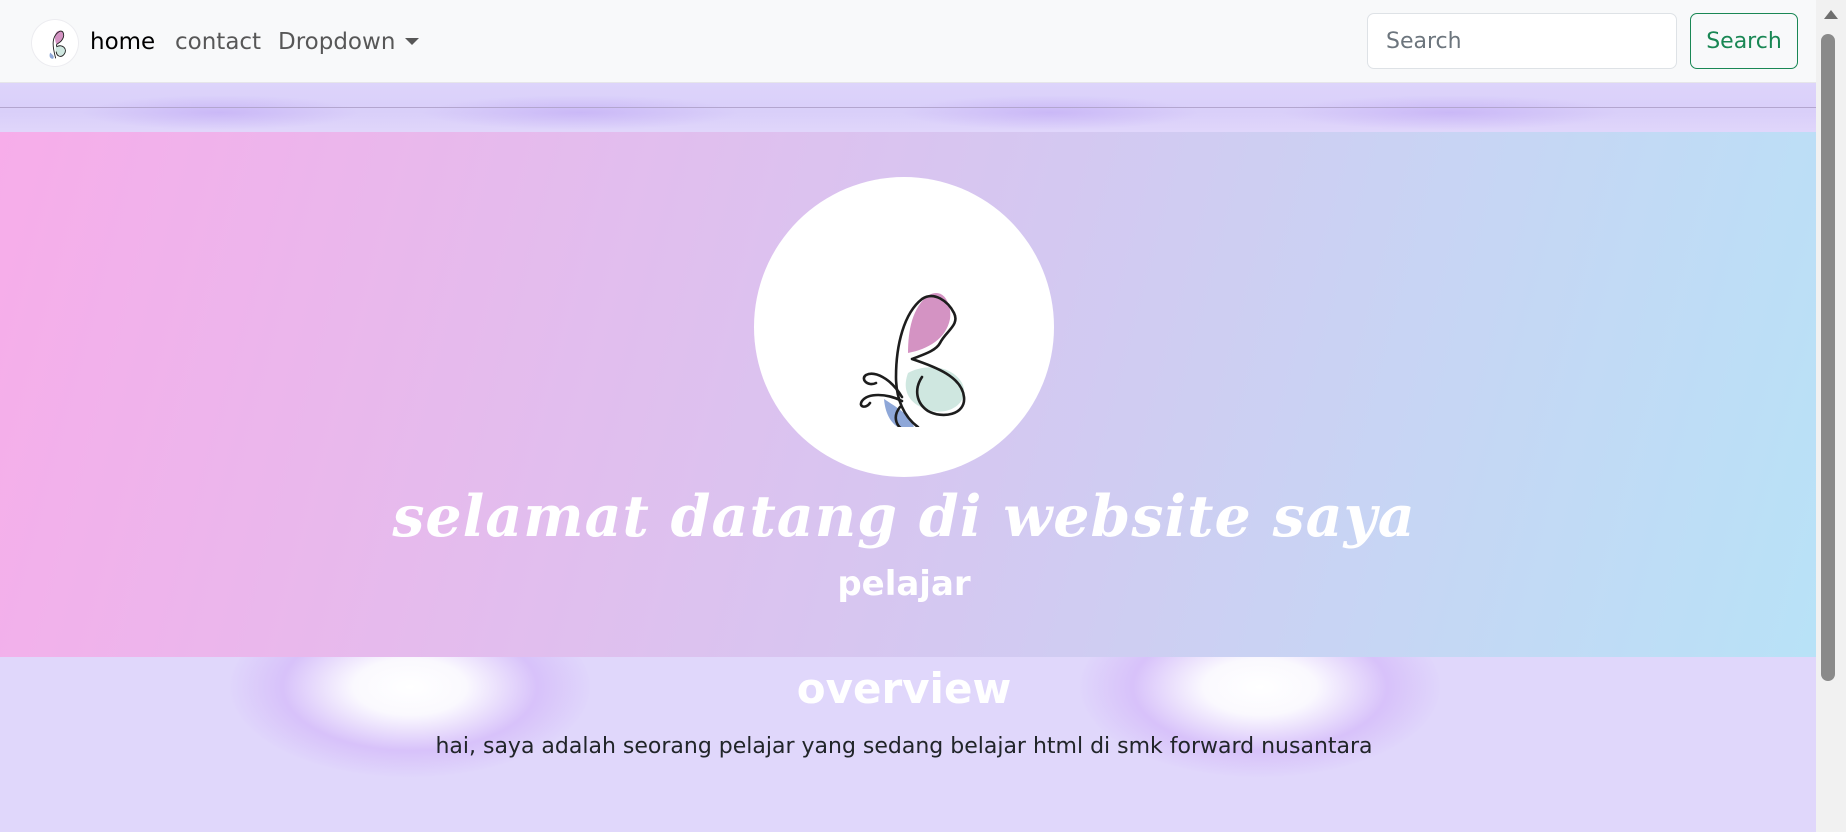 Image resolution: width=1846 pixels, height=832 pixels. Describe the element at coordinates (1828, 357) in the screenshot. I see `scrollbar-thumb` at that location.